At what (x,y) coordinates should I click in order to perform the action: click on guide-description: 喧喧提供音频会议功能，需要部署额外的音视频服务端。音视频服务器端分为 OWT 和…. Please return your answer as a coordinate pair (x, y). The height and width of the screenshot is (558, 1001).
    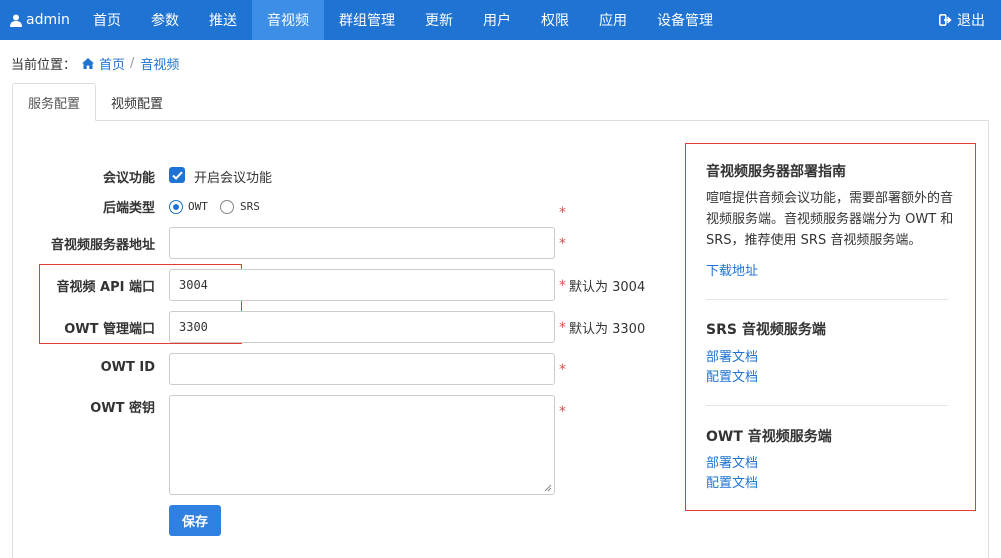
    Looking at the image, I should click on (830, 219).